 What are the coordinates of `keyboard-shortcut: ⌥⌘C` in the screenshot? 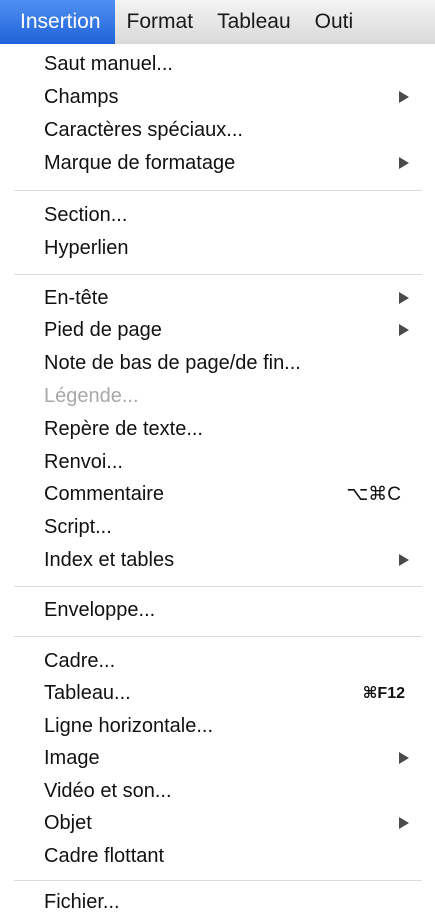 It's located at (373, 494).